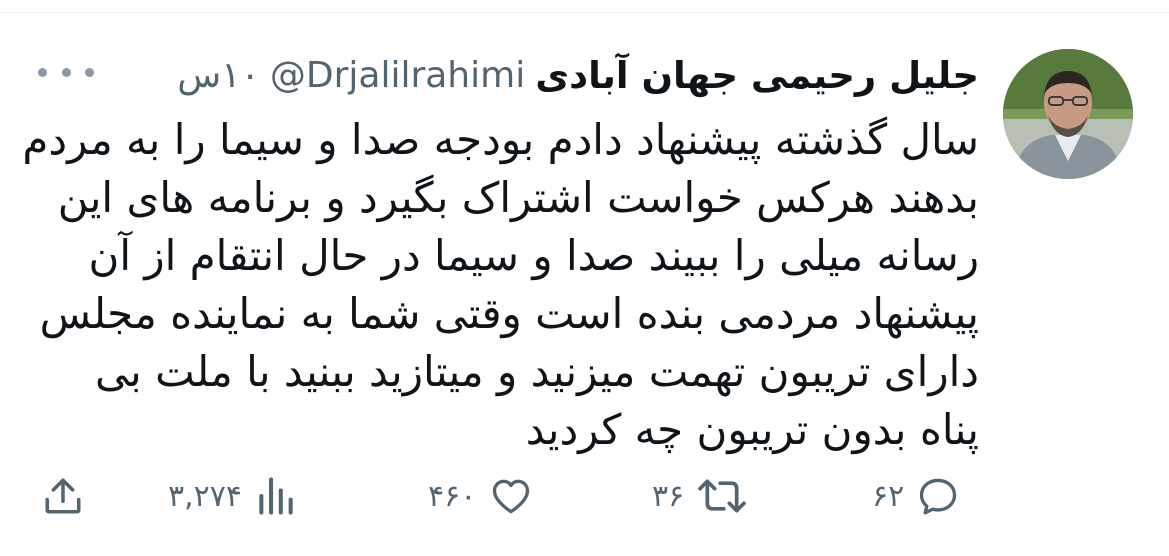  Describe the element at coordinates (205, 496) in the screenshot. I see `views-count: ۳,۲۷۴` at that location.